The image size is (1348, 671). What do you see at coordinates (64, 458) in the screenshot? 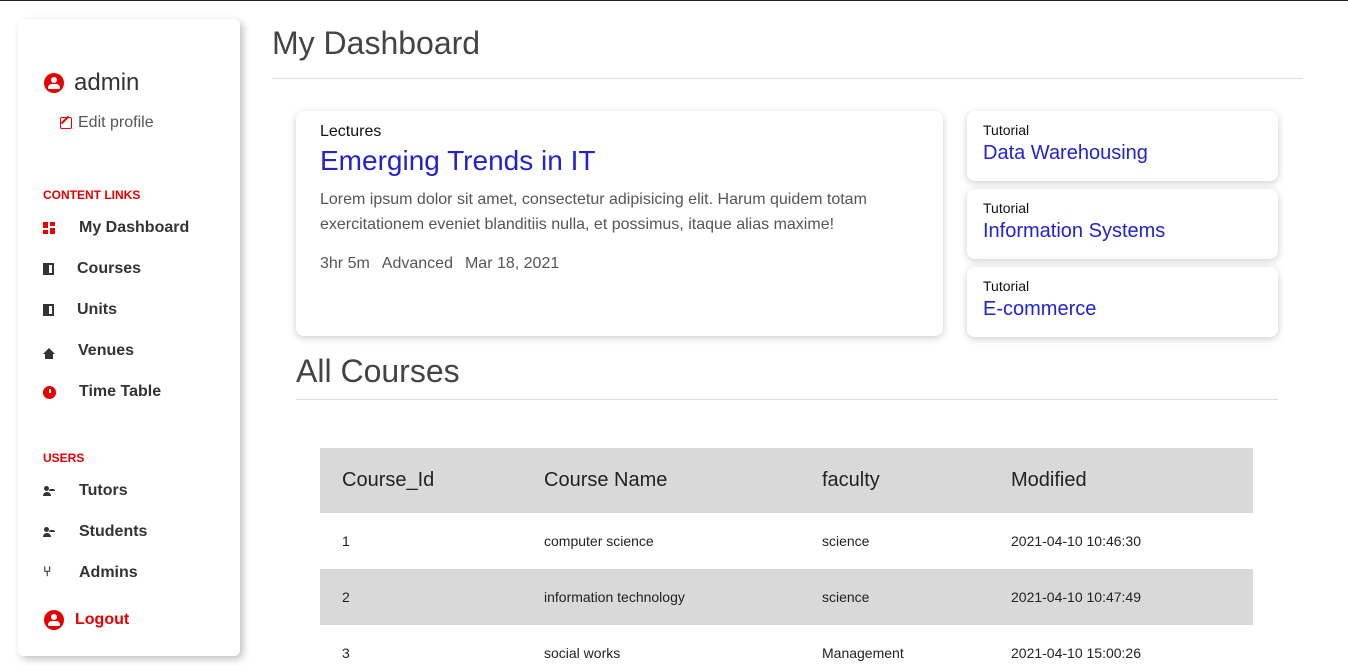
I see `users-title: USERS` at bounding box center [64, 458].